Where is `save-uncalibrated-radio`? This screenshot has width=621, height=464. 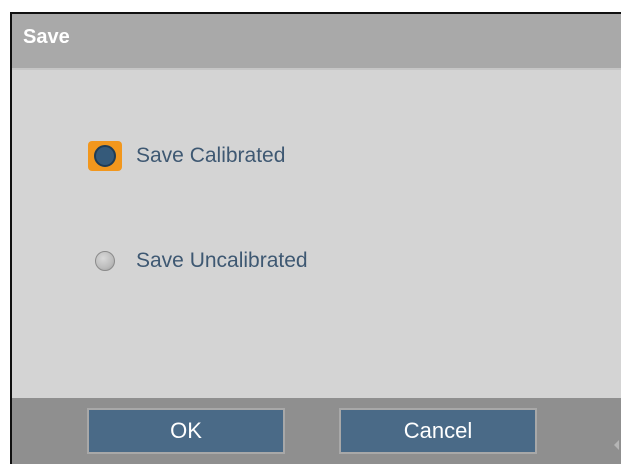 save-uncalibrated-radio is located at coordinates (105, 261).